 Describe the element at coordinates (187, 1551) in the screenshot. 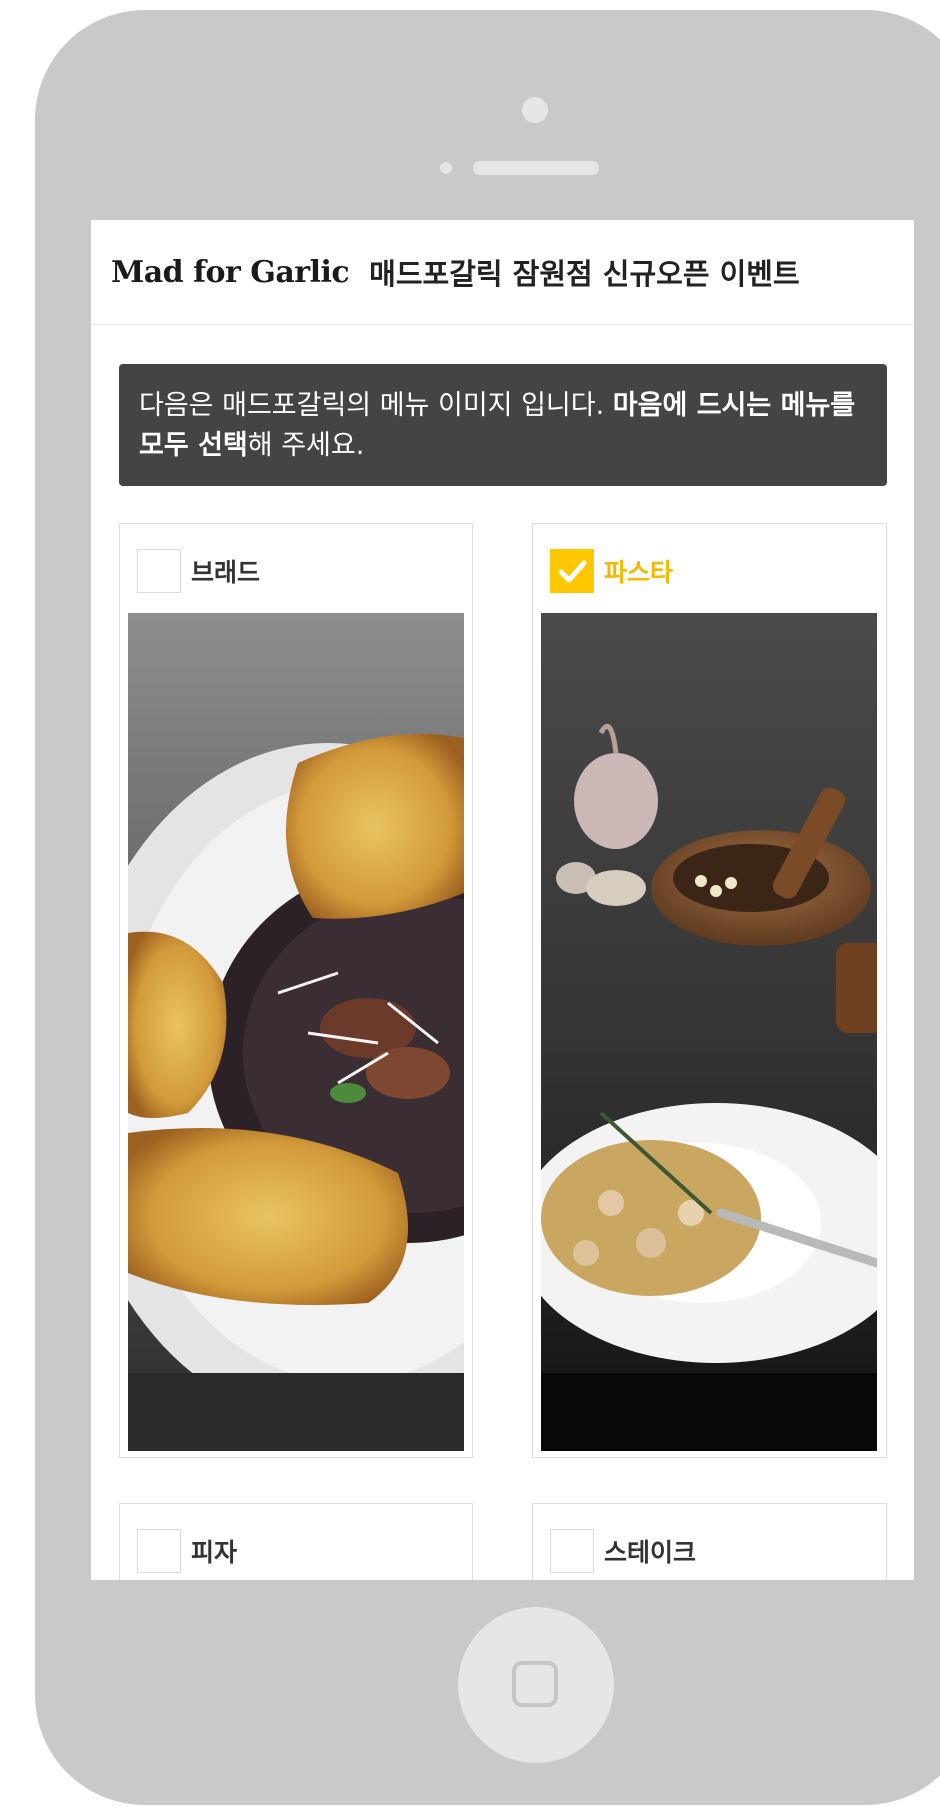

I see `menu-card-head: 피자` at that location.